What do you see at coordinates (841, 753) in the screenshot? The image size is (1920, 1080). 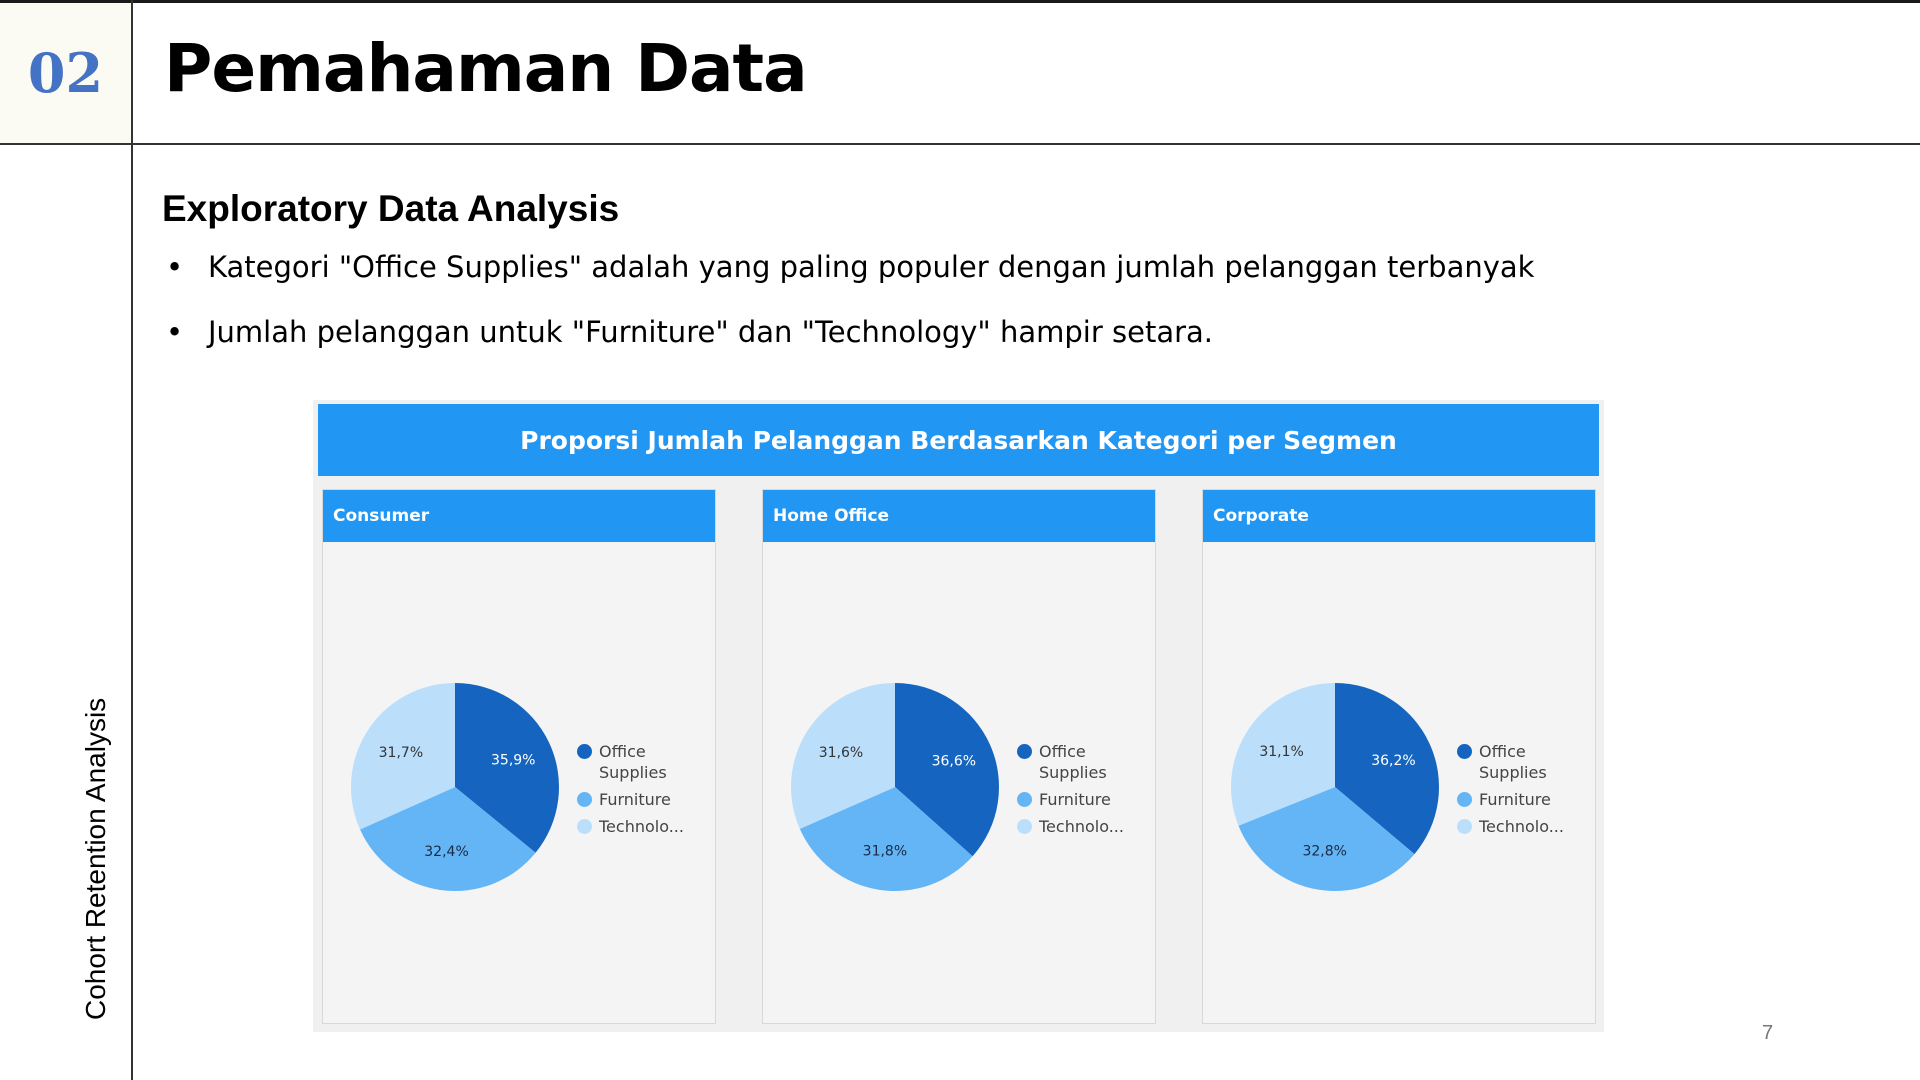 I see `slice-label: 31,6%` at bounding box center [841, 753].